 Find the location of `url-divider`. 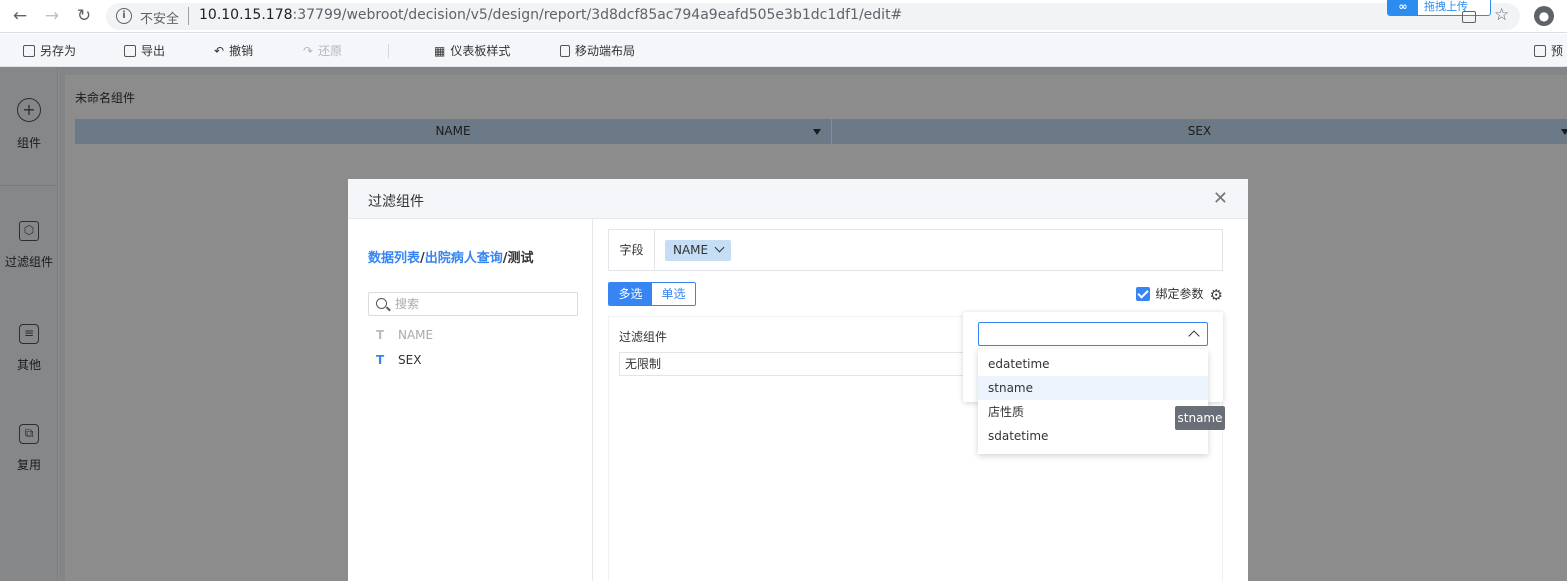

url-divider is located at coordinates (188, 16).